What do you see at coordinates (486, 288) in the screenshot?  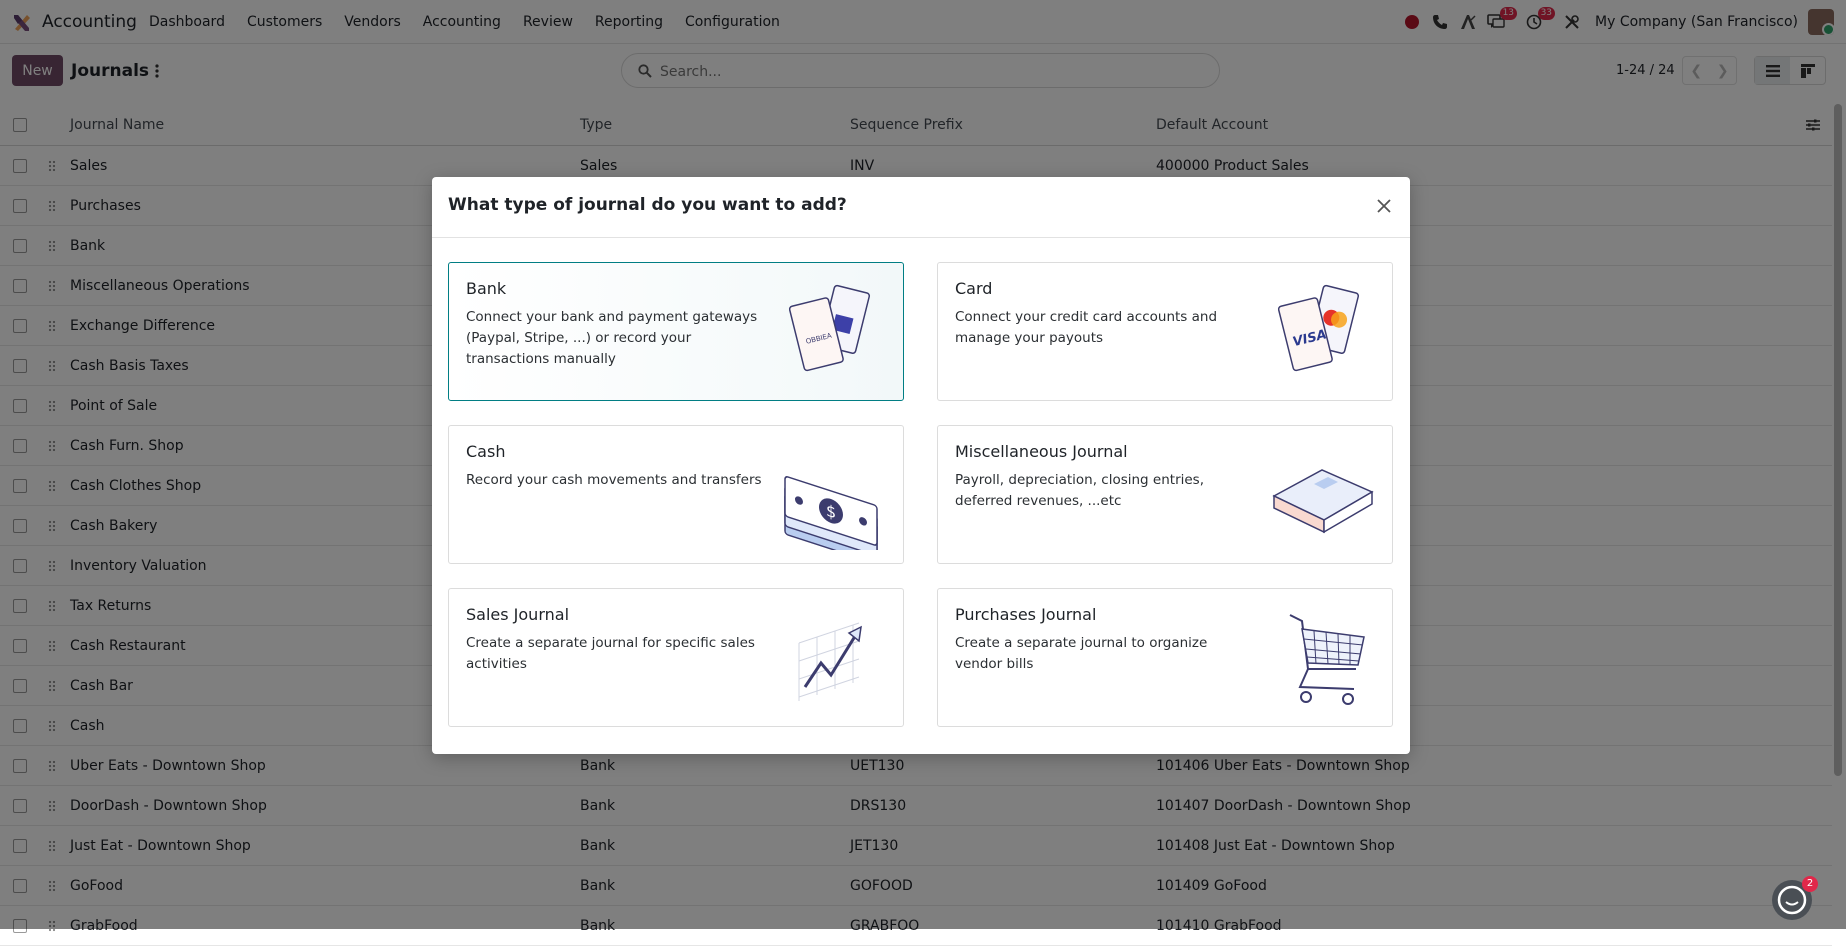 I see `card-title: Bank` at bounding box center [486, 288].